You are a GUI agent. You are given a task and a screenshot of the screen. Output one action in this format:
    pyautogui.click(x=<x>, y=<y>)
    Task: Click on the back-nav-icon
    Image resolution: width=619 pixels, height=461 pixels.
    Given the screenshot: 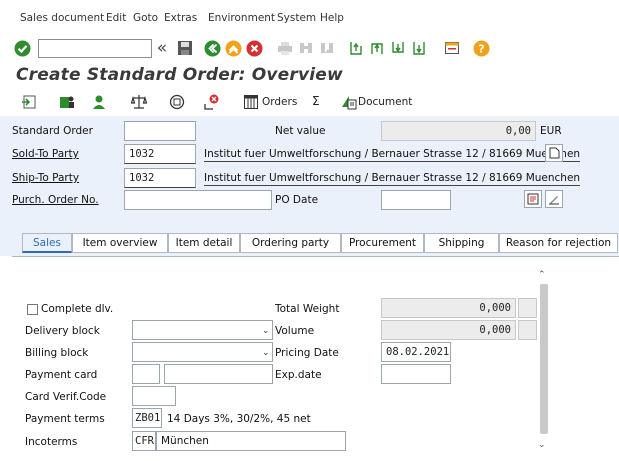 What is the action you would take?
    pyautogui.click(x=212, y=48)
    